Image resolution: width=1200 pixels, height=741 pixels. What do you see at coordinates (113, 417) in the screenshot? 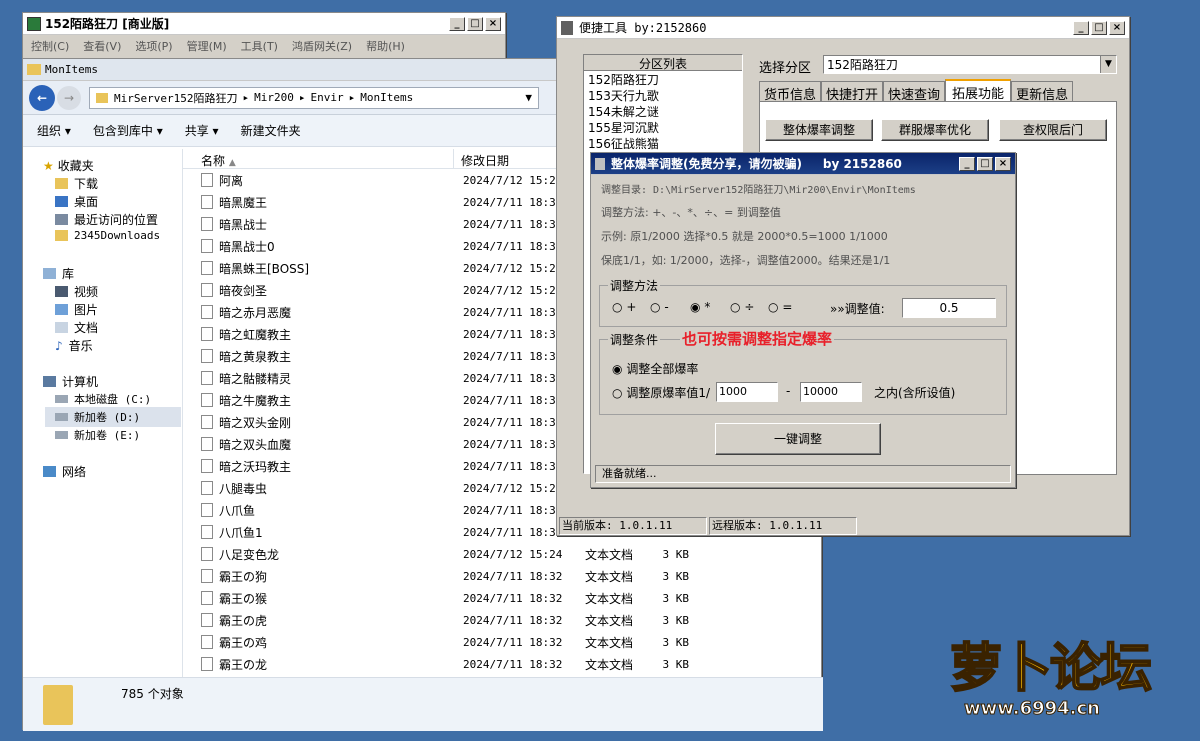
I see `nav-drive-d: 新加卷 (D:)` at bounding box center [113, 417].